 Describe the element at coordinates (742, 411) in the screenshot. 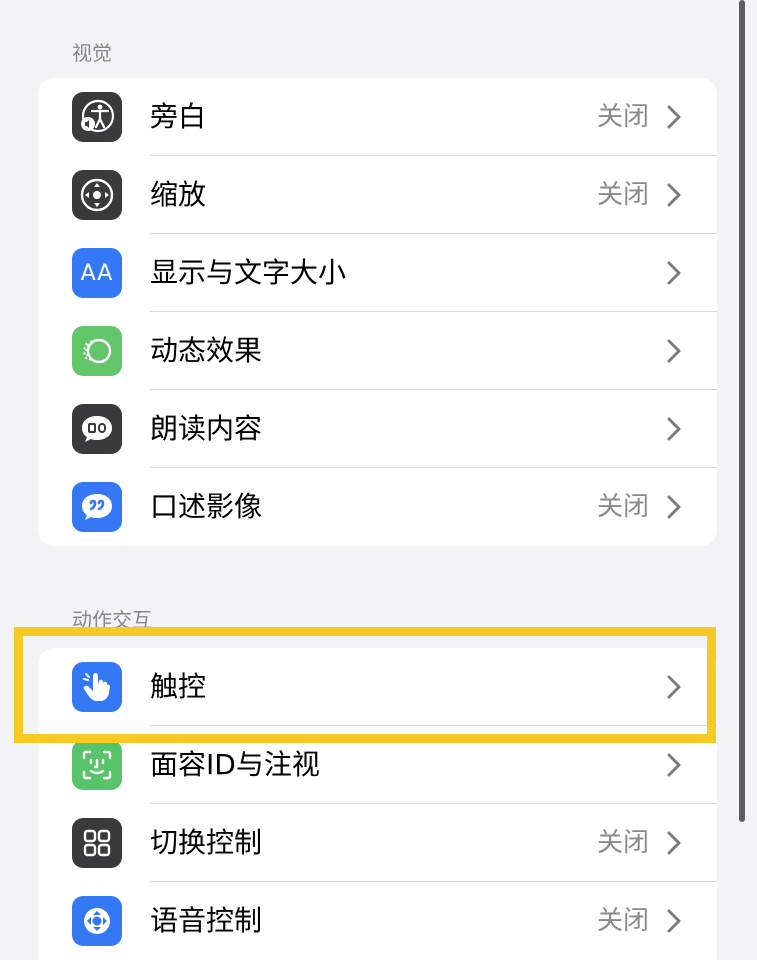

I see `scrollbar` at that location.